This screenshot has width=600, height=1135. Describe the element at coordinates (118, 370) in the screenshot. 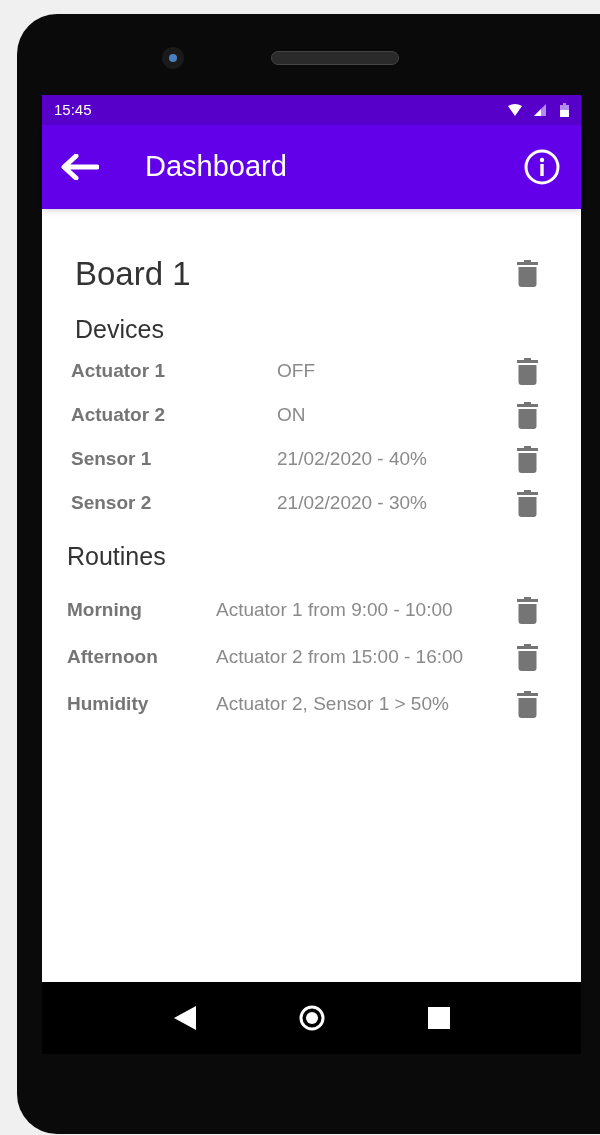

I see `device-name: Actuator 1` at that location.